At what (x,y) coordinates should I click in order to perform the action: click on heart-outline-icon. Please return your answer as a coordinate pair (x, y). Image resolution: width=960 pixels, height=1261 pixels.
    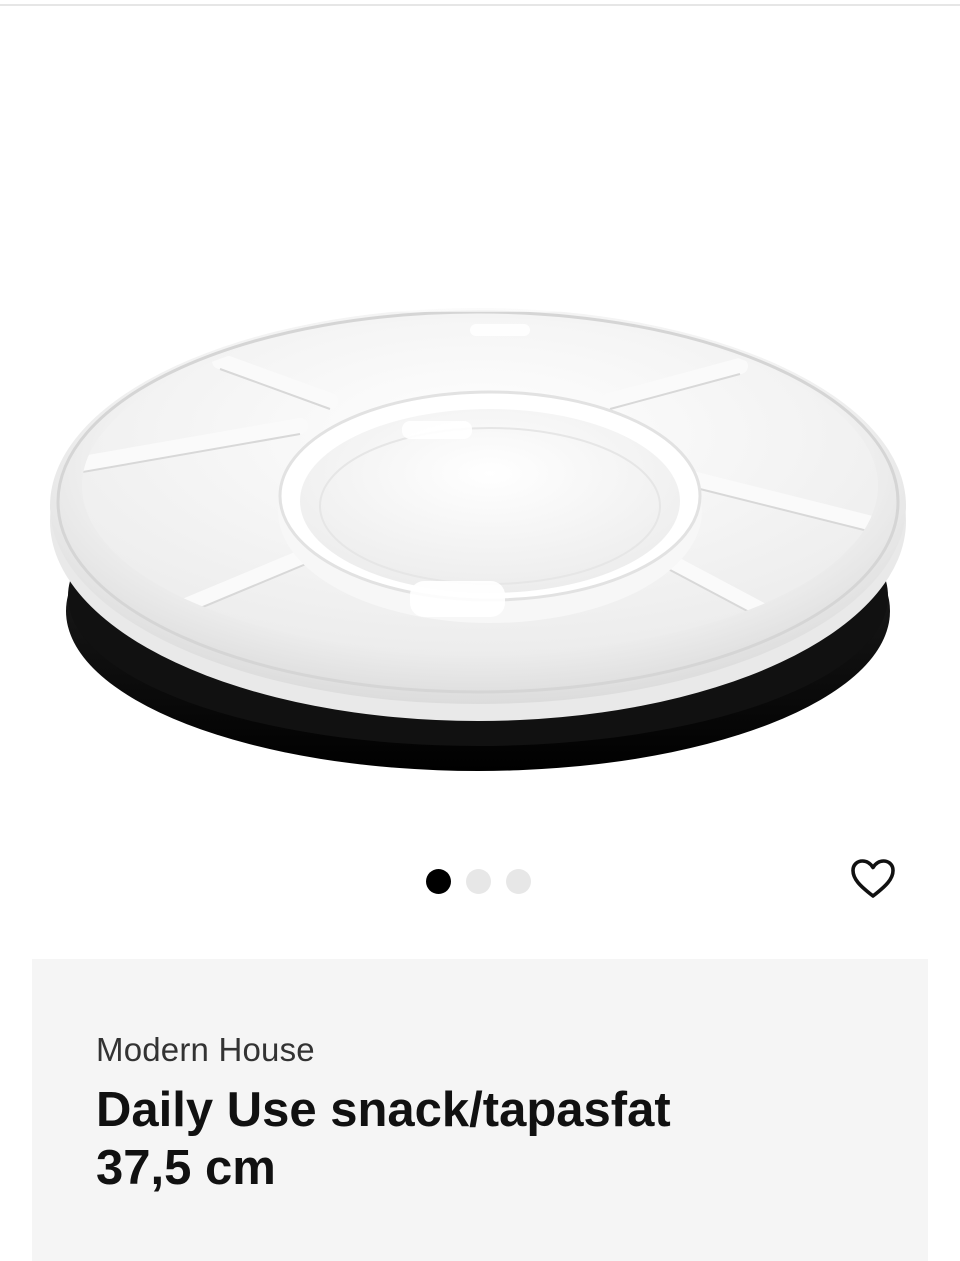
    Looking at the image, I should click on (873, 878).